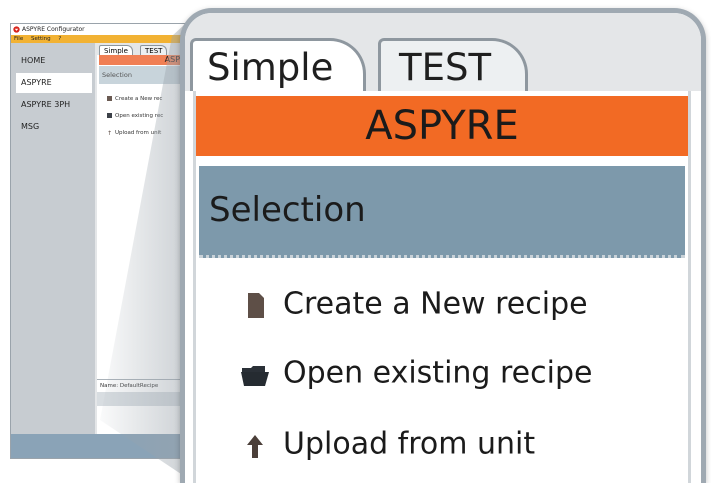  I want to click on mini-action-create-label: Create a New rec, so click(139, 99).